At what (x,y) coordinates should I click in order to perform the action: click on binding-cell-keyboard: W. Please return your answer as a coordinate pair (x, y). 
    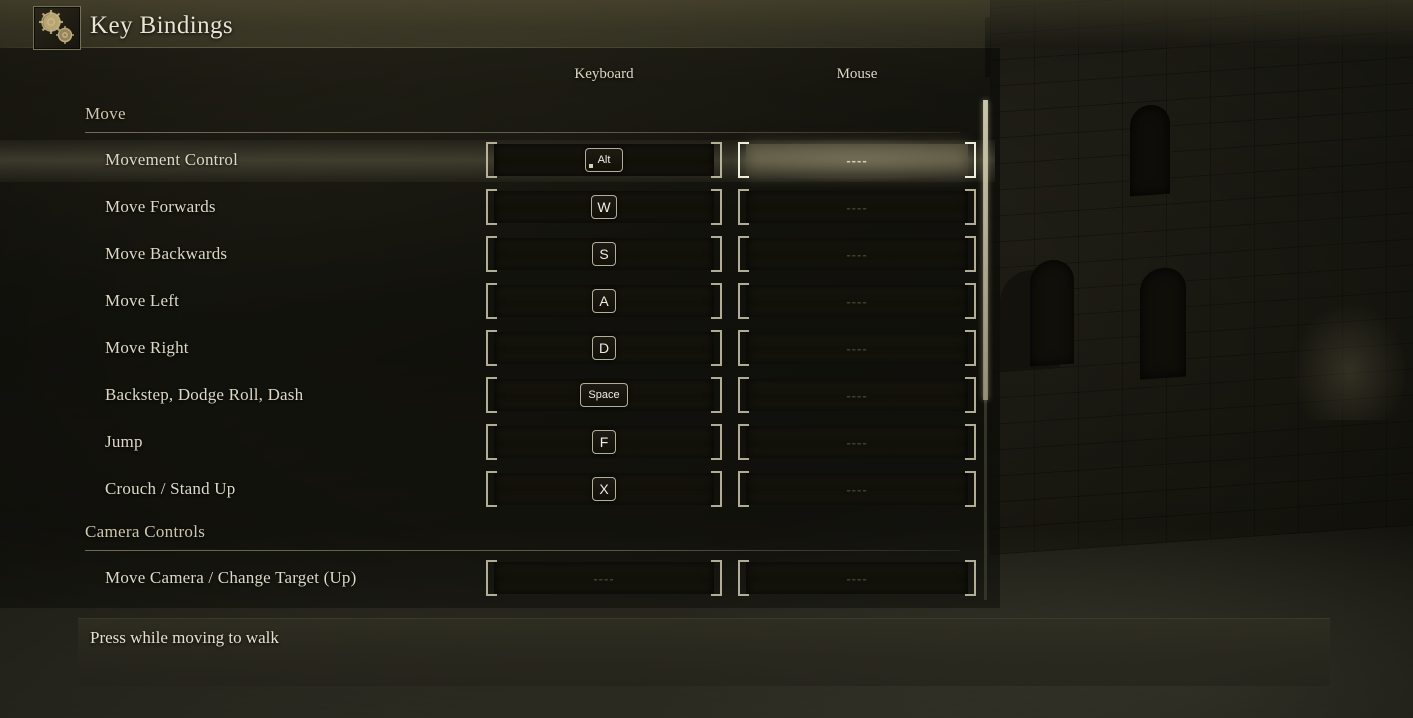
    Looking at the image, I should click on (604, 207).